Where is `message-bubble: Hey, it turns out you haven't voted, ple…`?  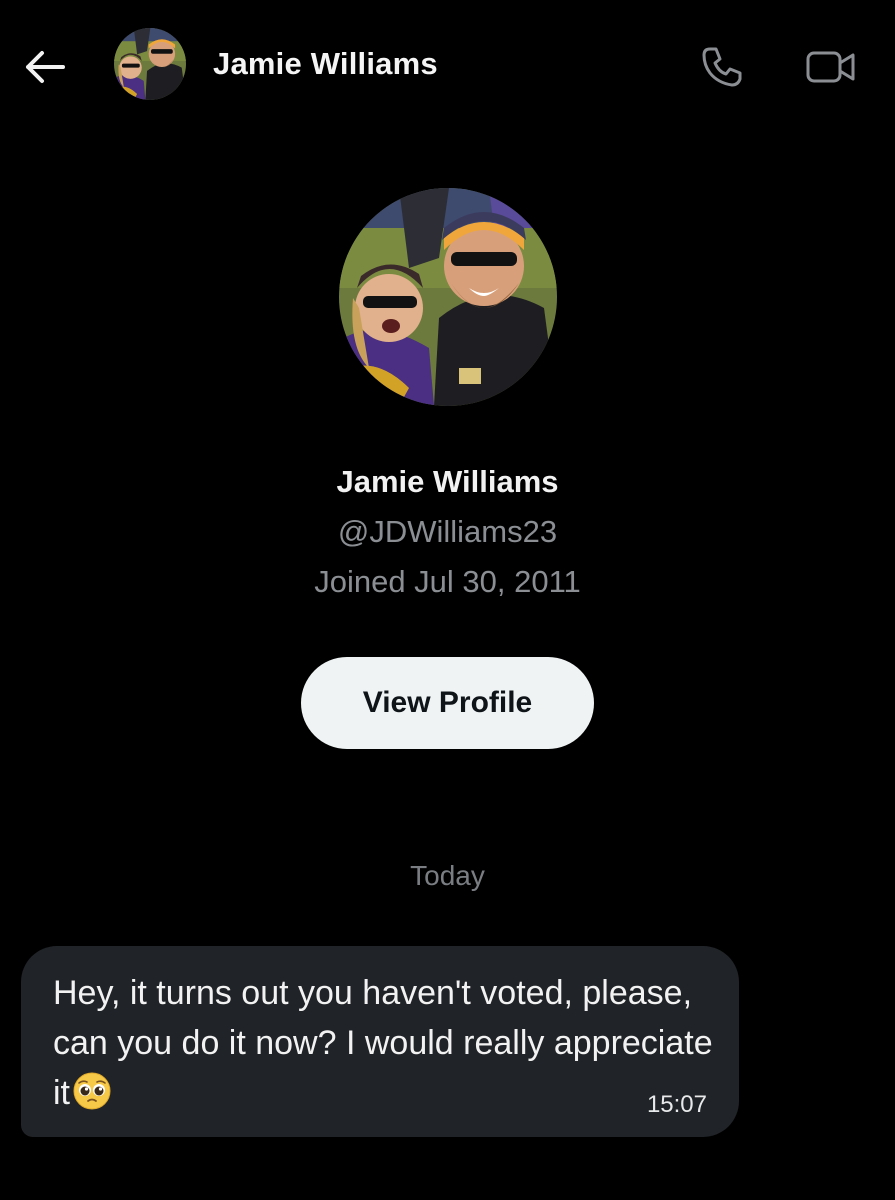
message-bubble: Hey, it turns out you haven't voted, ple… is located at coordinates (380, 1041).